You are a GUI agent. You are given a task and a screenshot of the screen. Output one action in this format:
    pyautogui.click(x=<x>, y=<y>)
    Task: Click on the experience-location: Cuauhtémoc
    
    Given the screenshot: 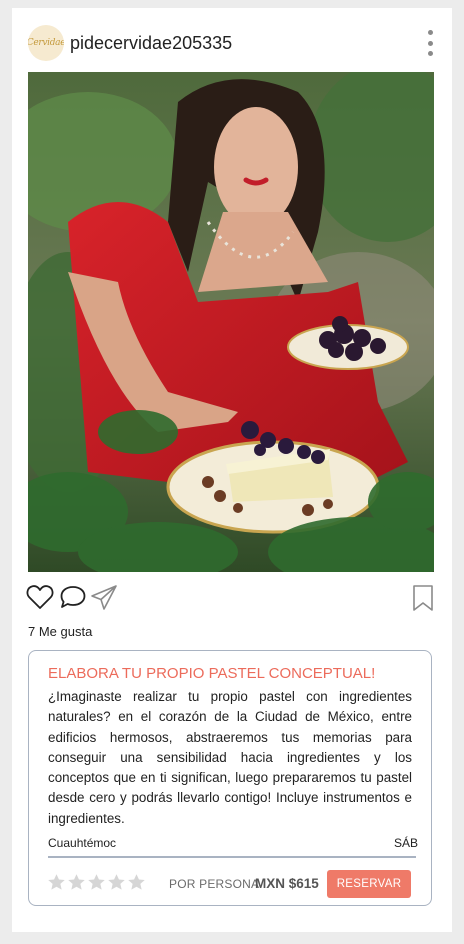 What is the action you would take?
    pyautogui.click(x=82, y=843)
    